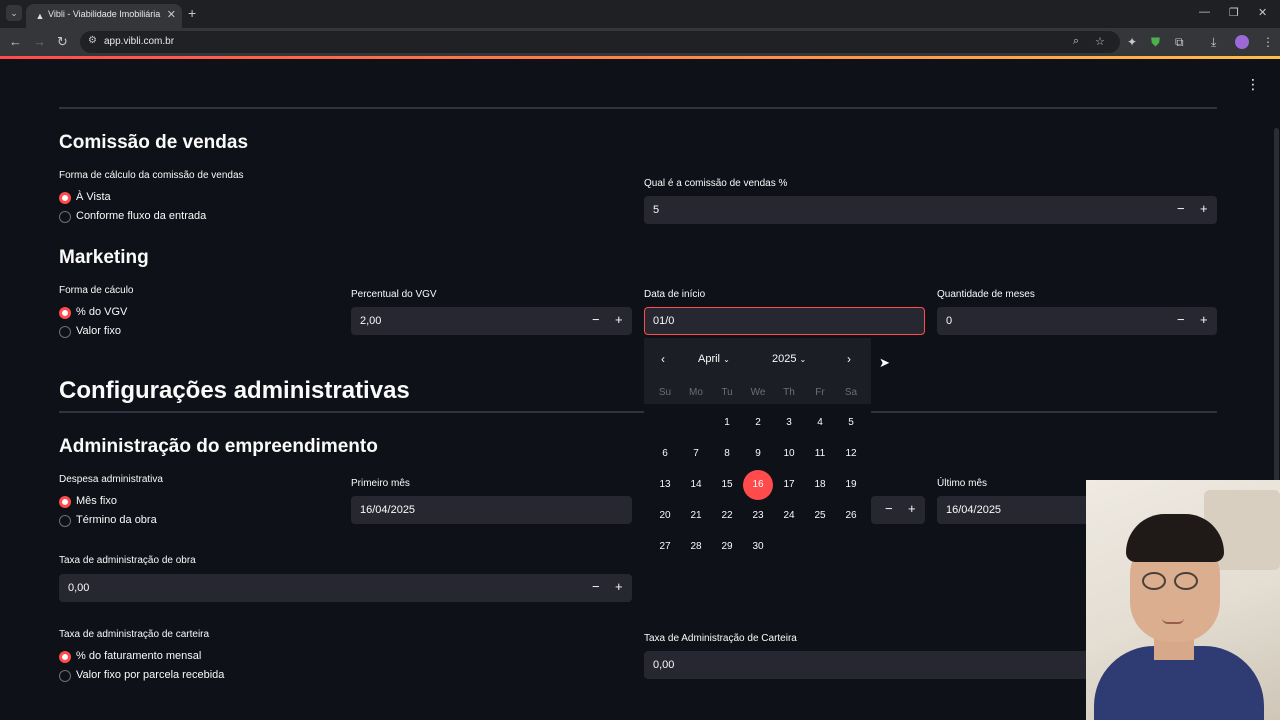 The image size is (1280, 720). Describe the element at coordinates (665, 516) in the screenshot. I see `calendar-day: 20` at that location.